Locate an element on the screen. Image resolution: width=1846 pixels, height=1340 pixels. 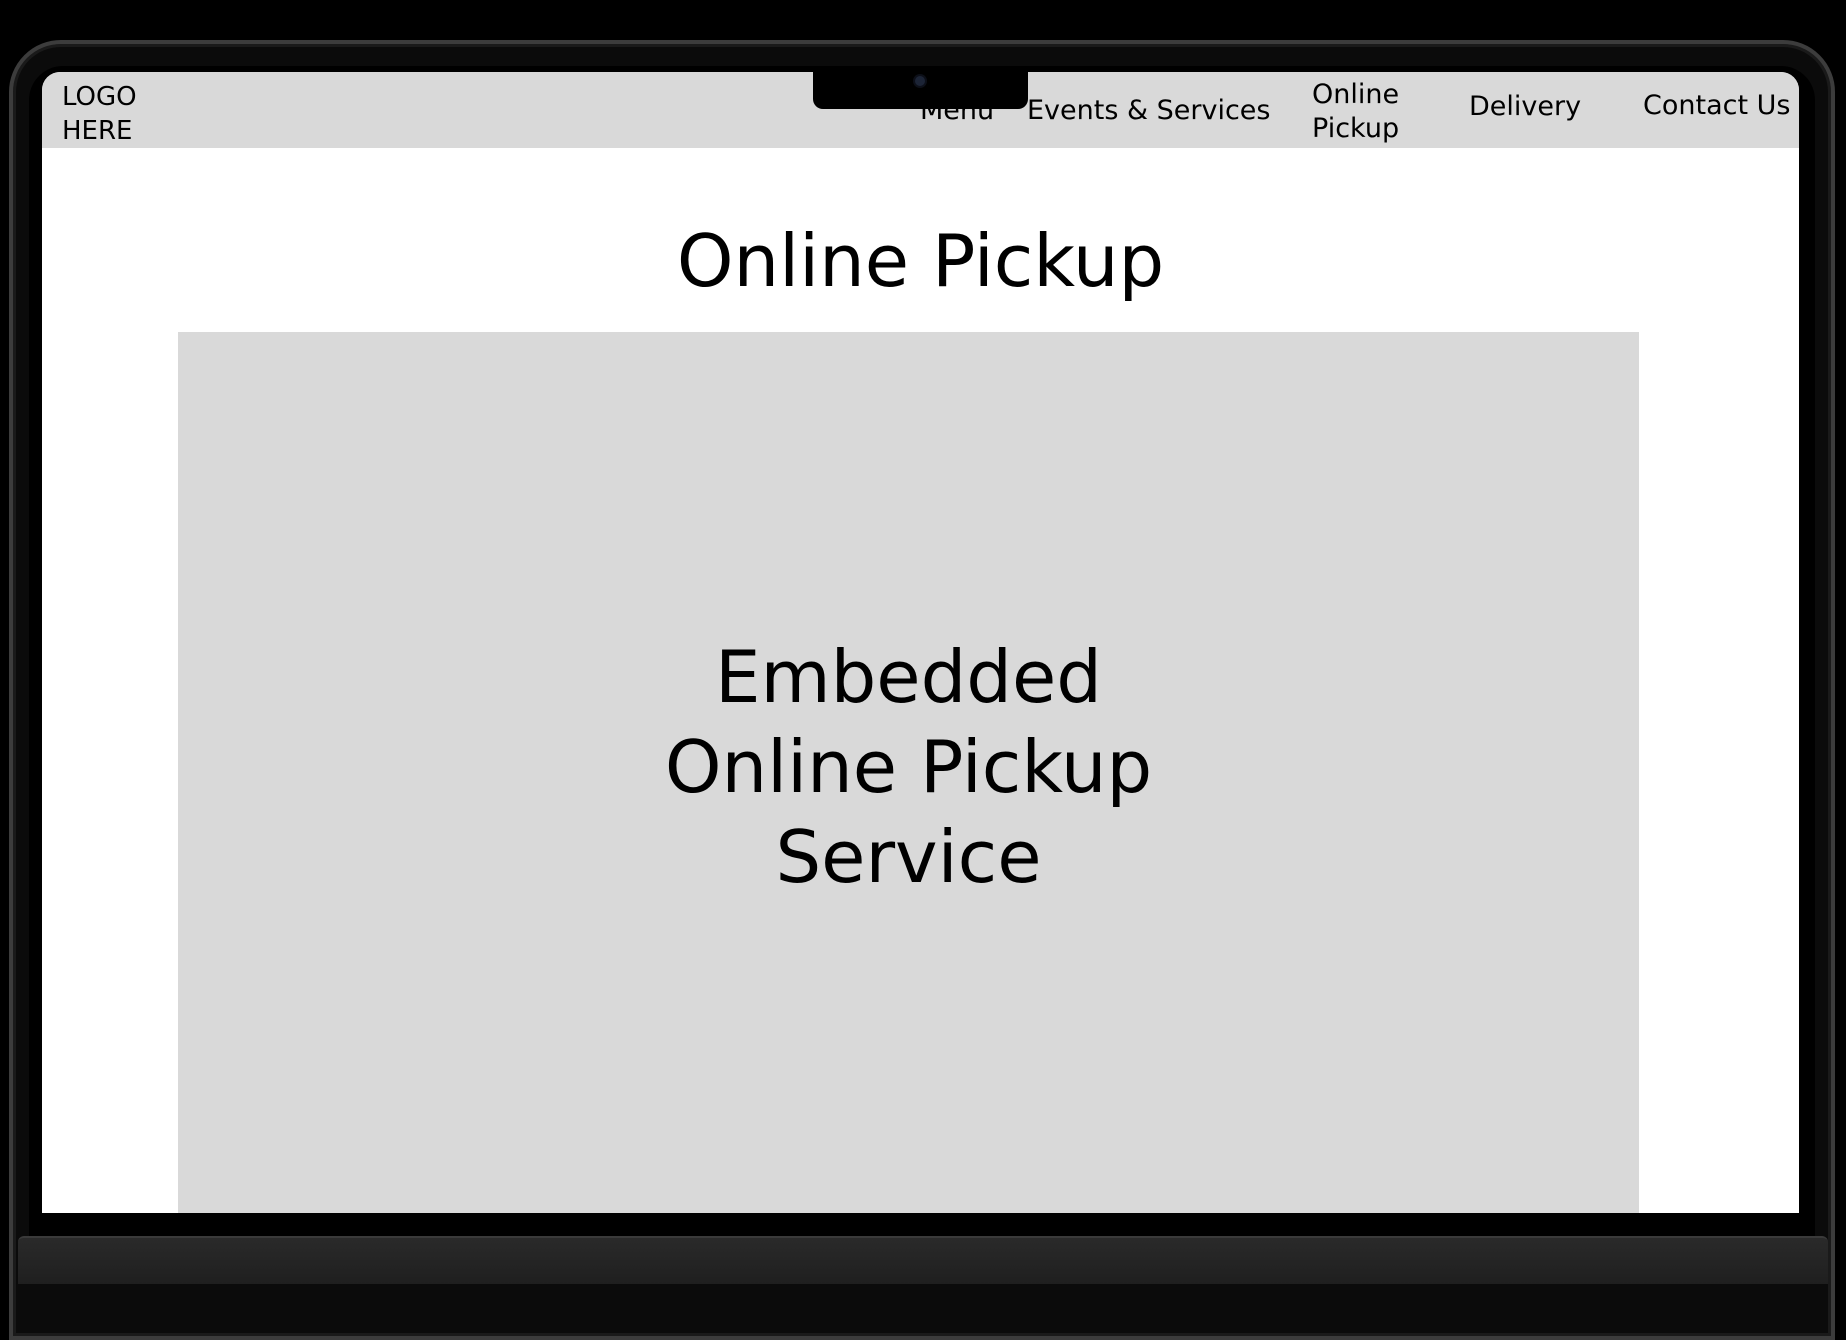
laptop-base is located at coordinates (923, 1260).